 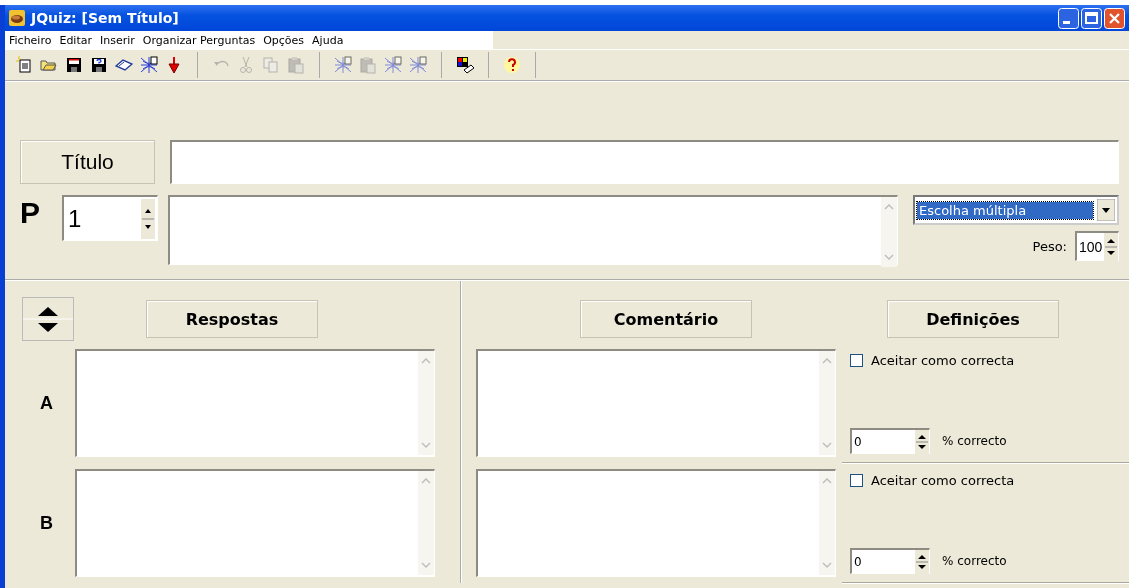 What do you see at coordinates (47, 523) in the screenshot?
I see `answer-letter: B` at bounding box center [47, 523].